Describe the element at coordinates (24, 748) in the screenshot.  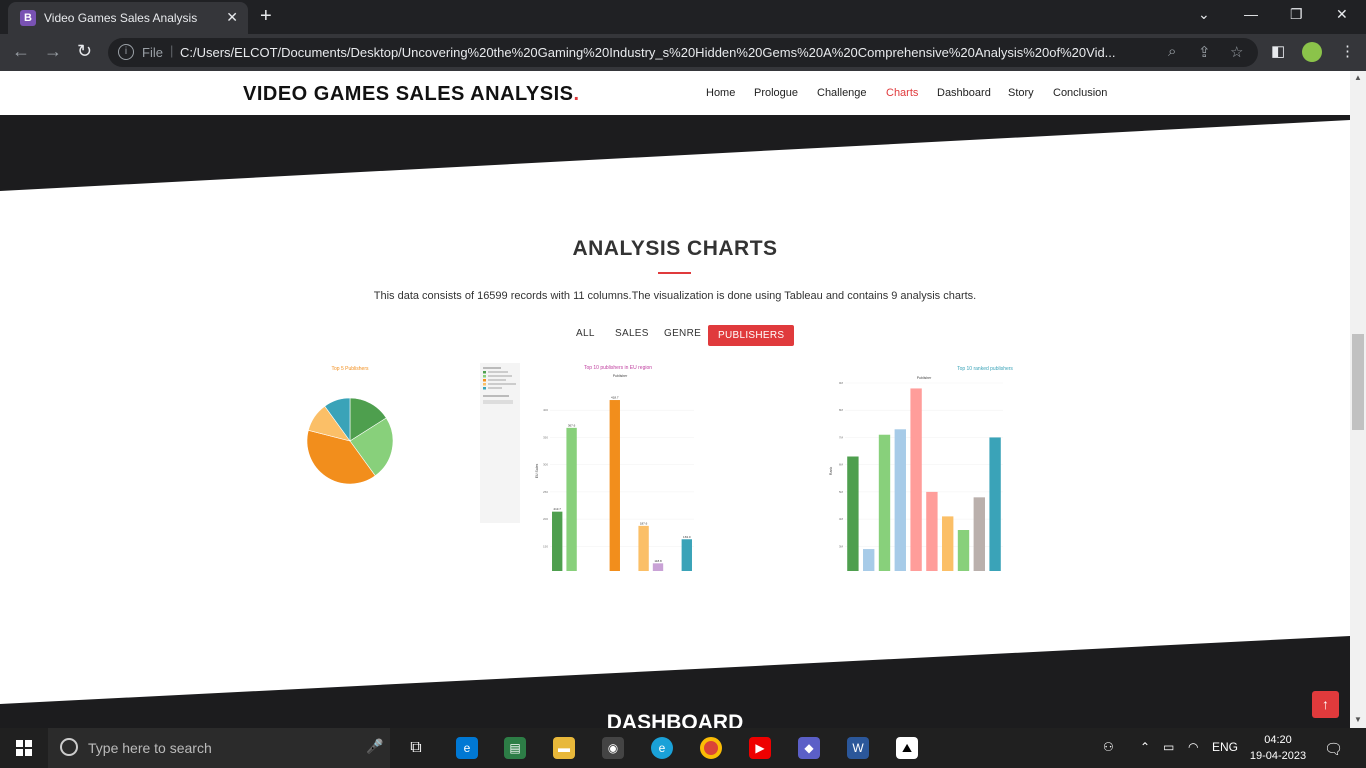
I see `windows-start-icon` at that location.